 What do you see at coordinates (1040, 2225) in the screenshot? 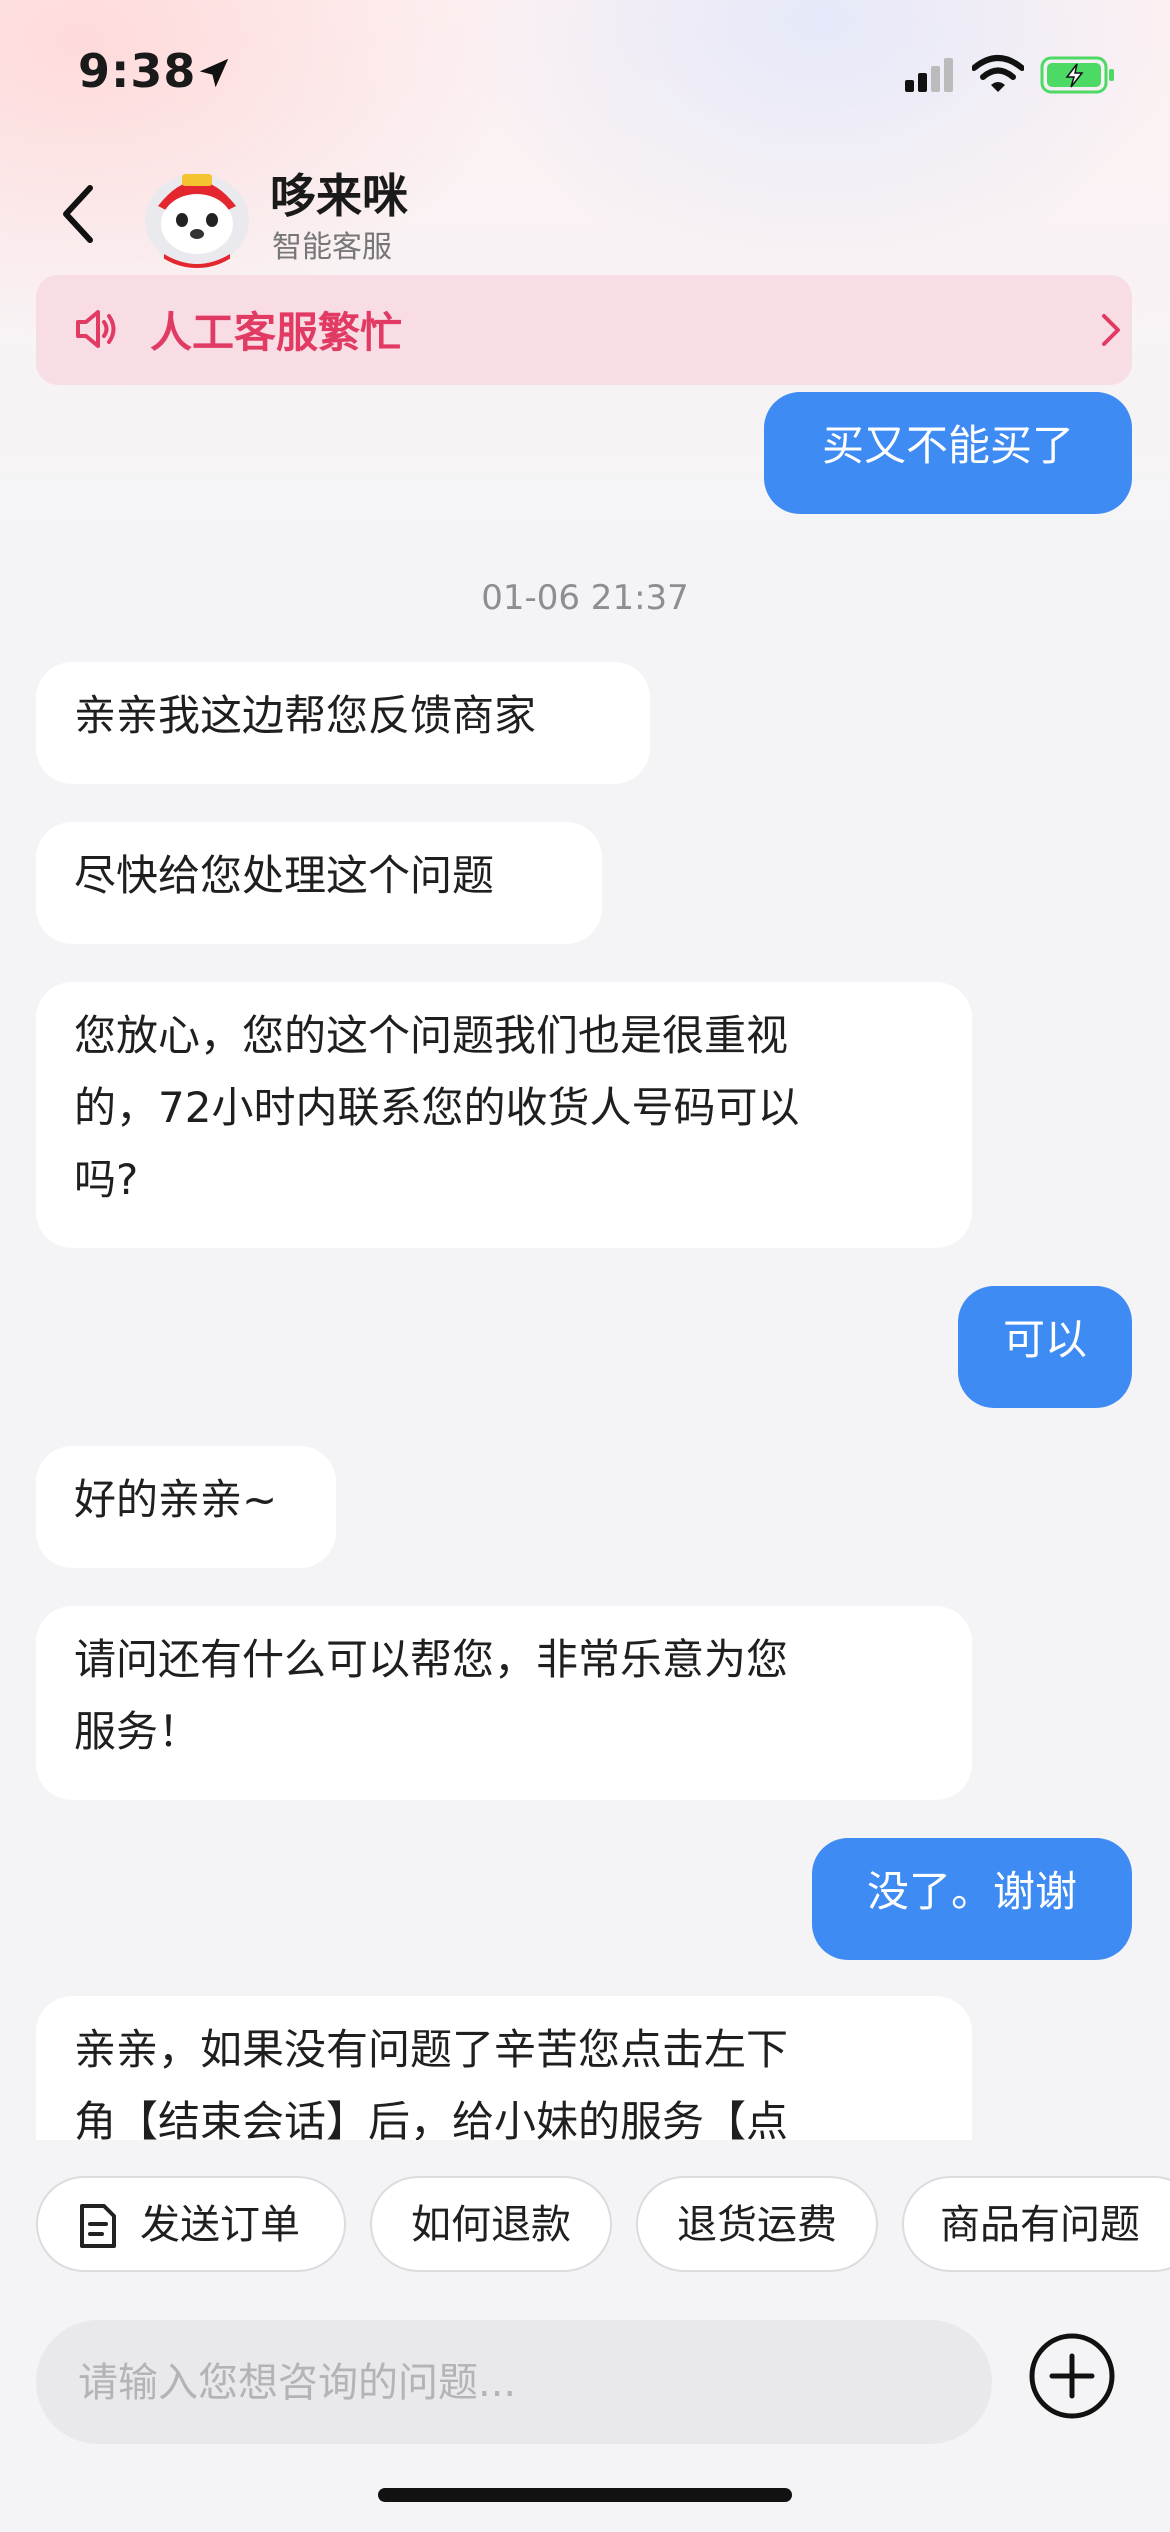
I see `chip-label: 商品有问题` at bounding box center [1040, 2225].